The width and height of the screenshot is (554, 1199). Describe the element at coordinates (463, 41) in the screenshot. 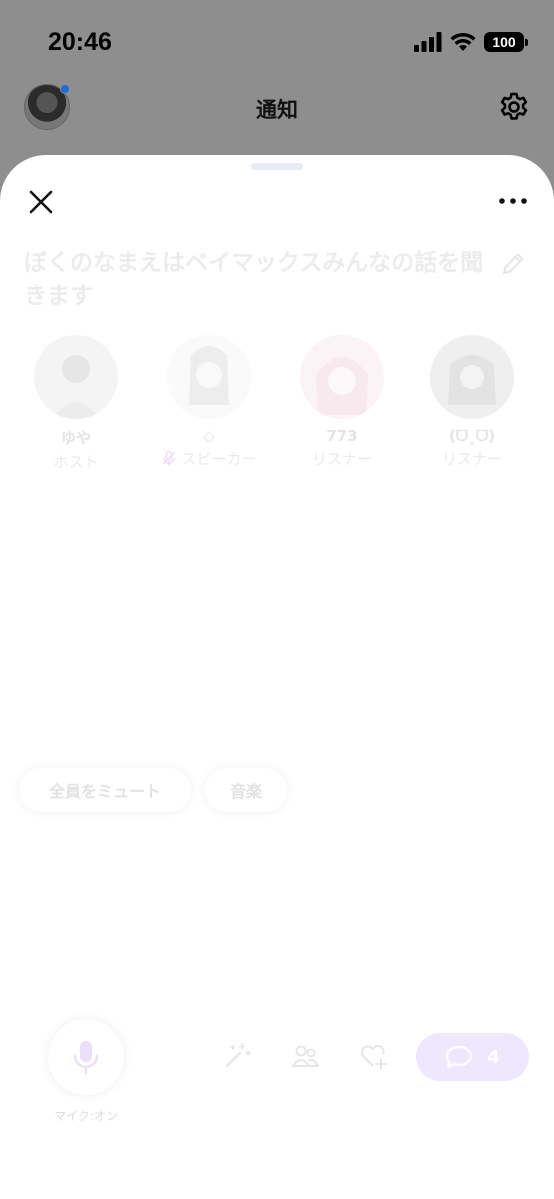

I see `wifi-icon` at that location.